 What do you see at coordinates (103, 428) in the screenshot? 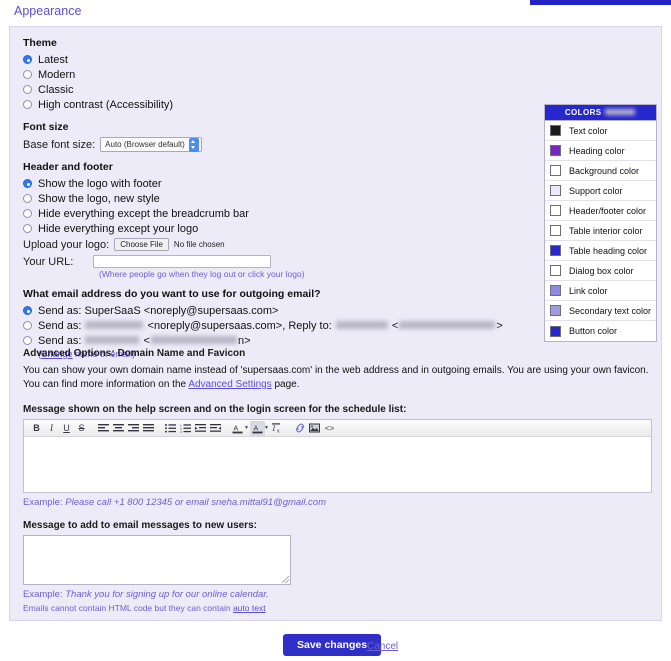
I see `align-left-icon` at bounding box center [103, 428].